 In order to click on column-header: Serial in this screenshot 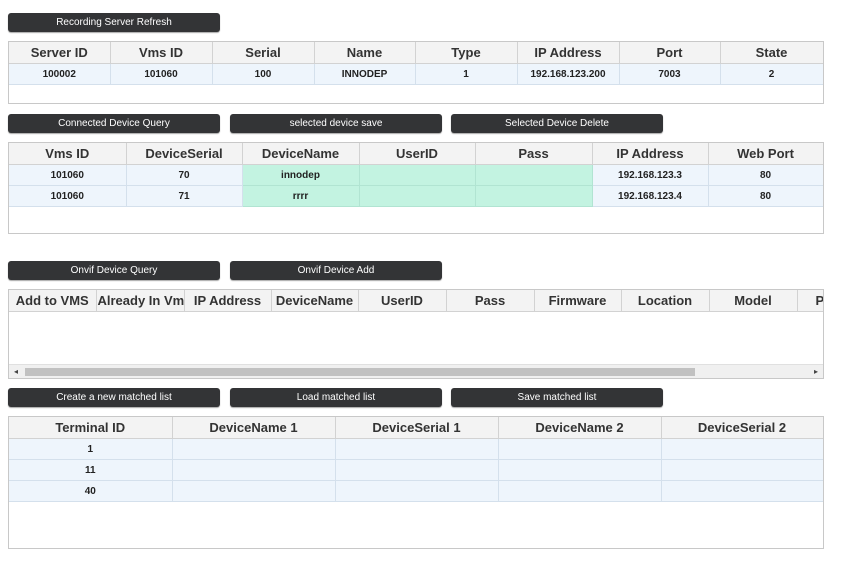, I will do `click(263, 53)`.